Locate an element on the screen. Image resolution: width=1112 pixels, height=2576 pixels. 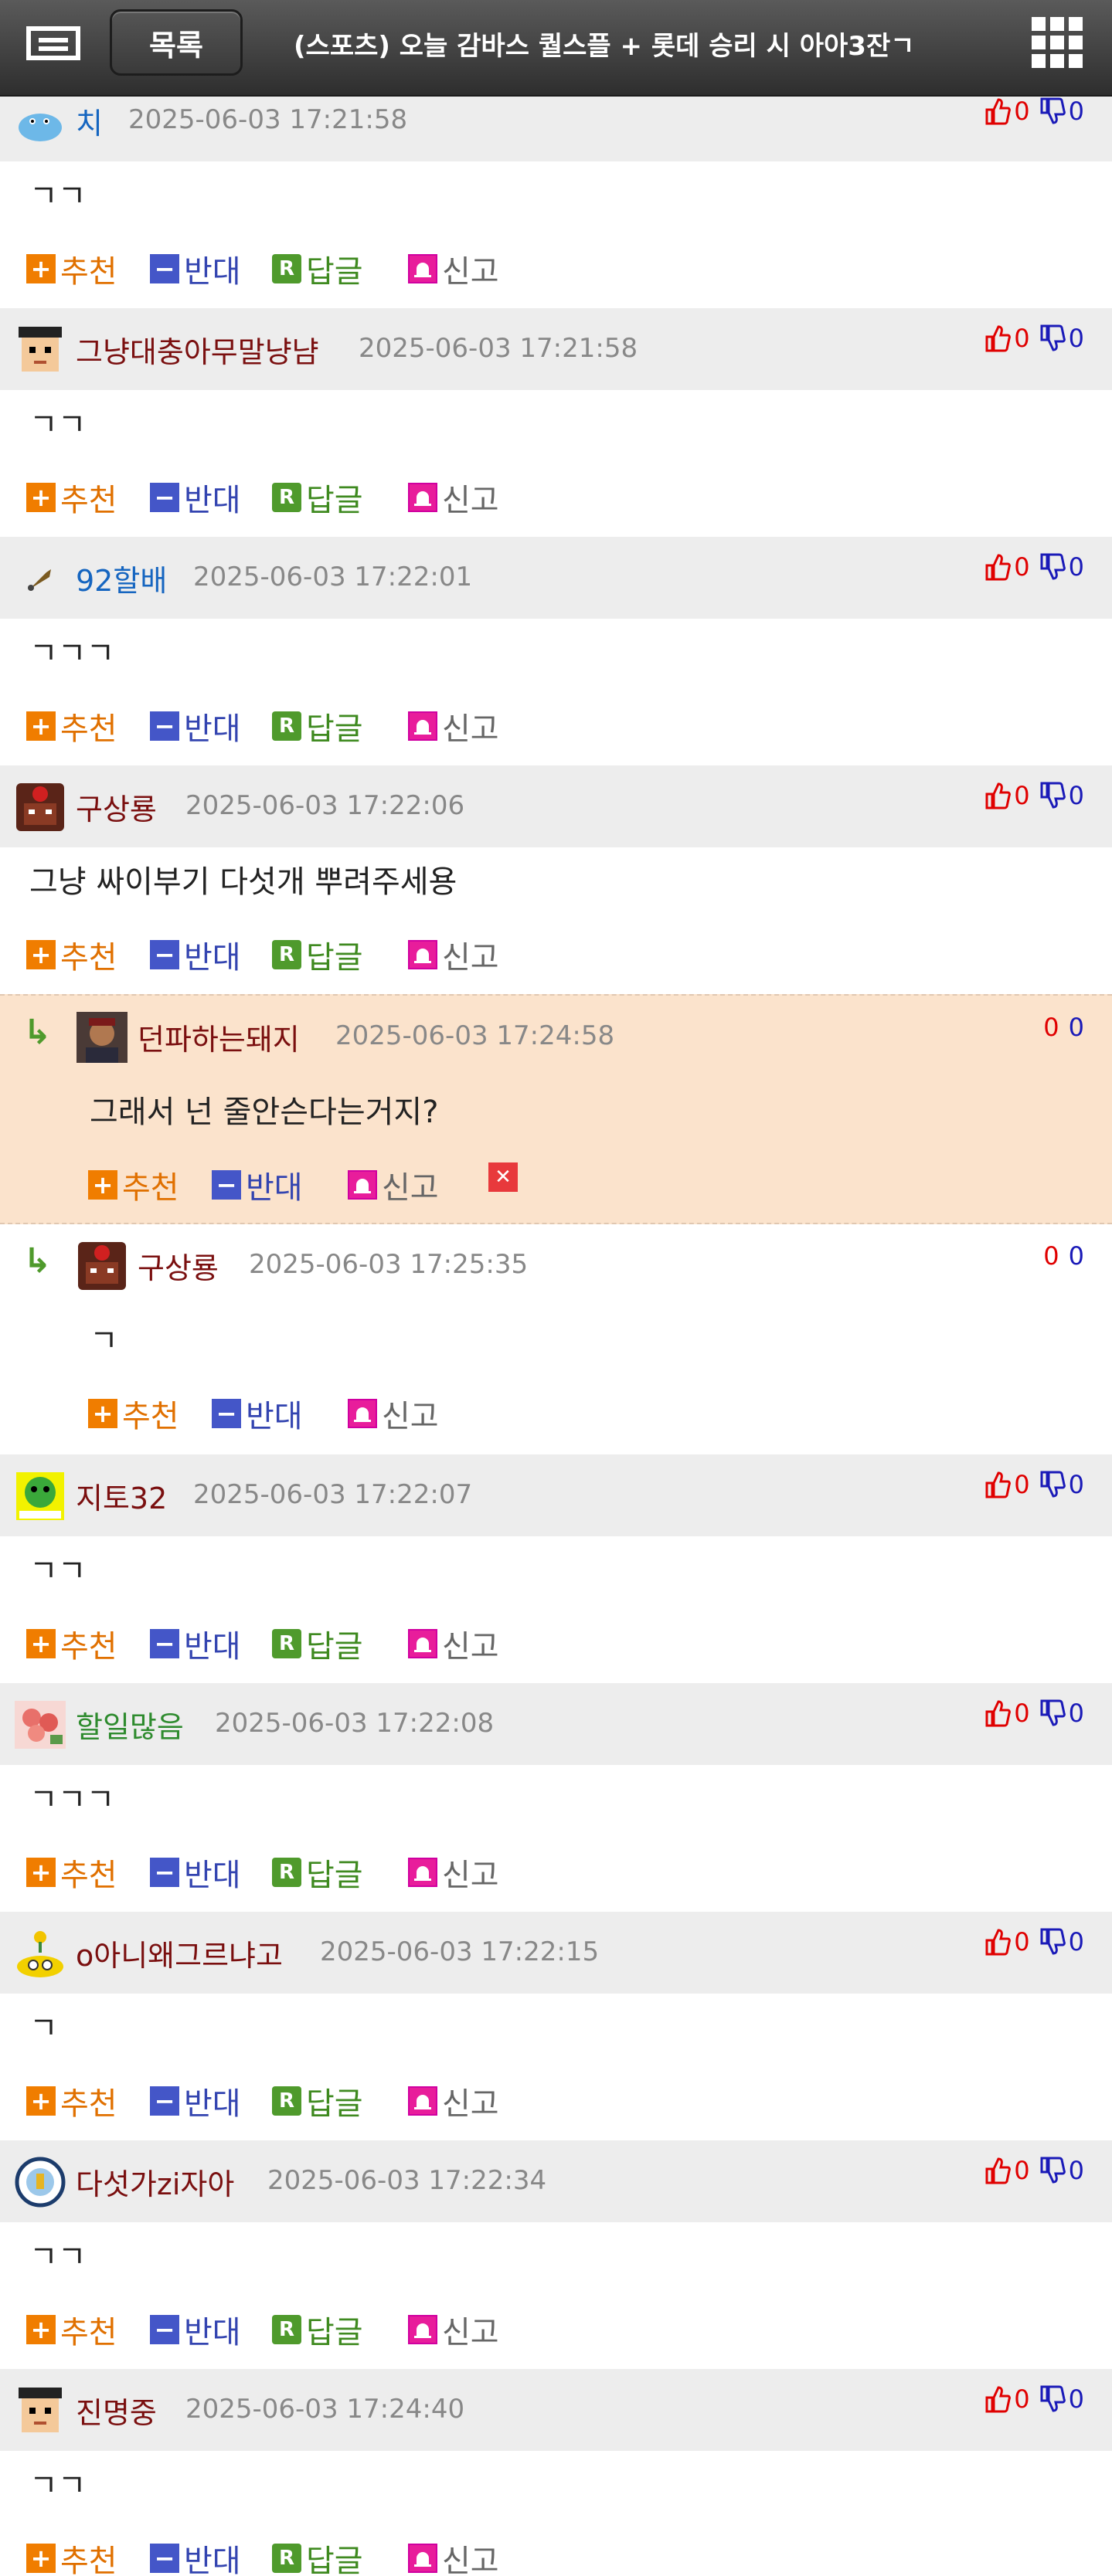
comment-nickname: 92할배 is located at coordinates (121, 578).